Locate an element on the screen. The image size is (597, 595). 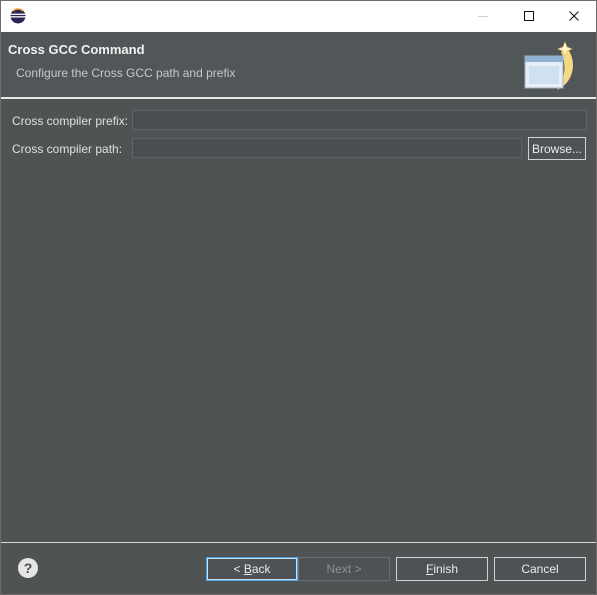
maximize-button is located at coordinates (529, 16).